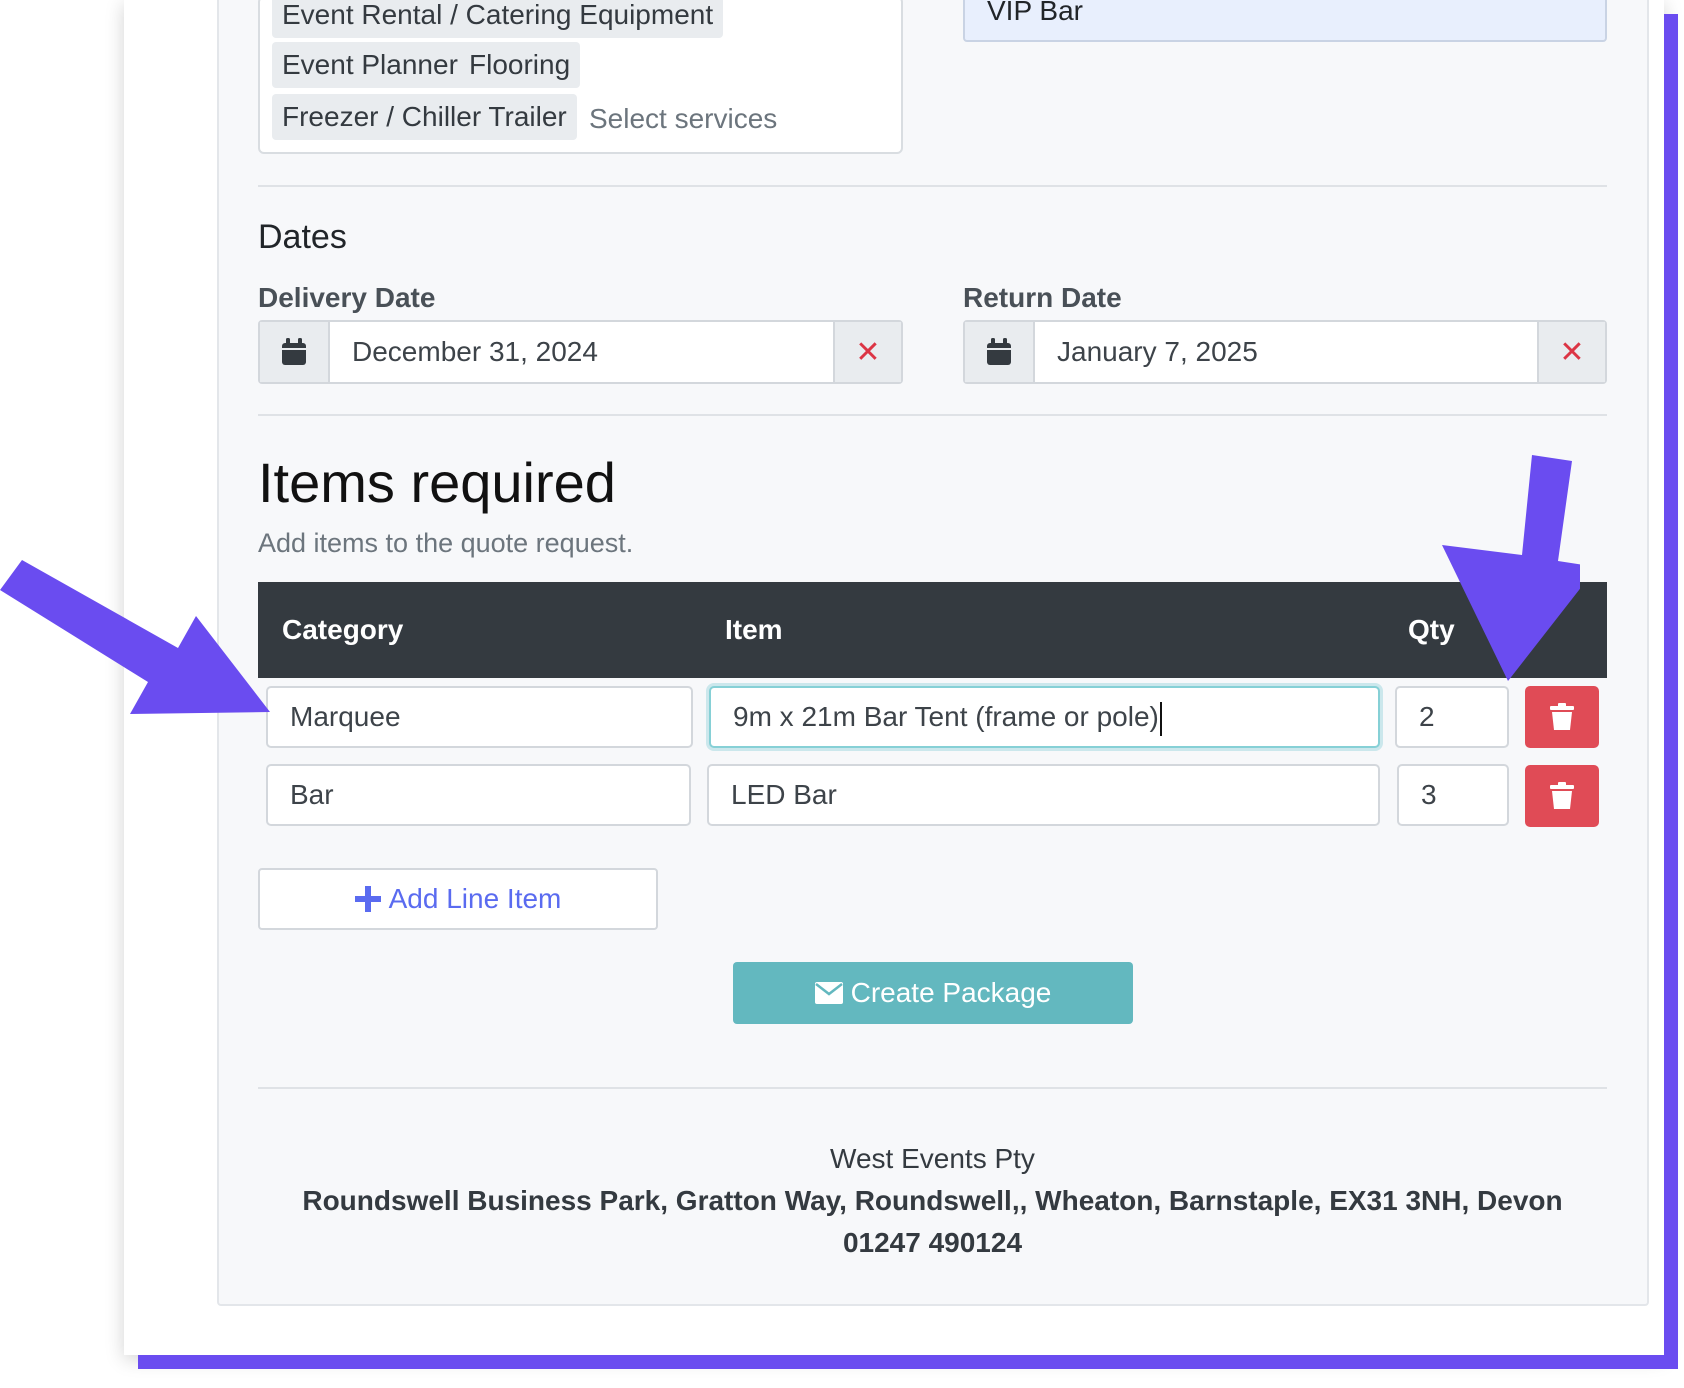 This screenshot has width=1684, height=1388. Describe the element at coordinates (1043, 795) in the screenshot. I see `item-input: LED Bar` at that location.